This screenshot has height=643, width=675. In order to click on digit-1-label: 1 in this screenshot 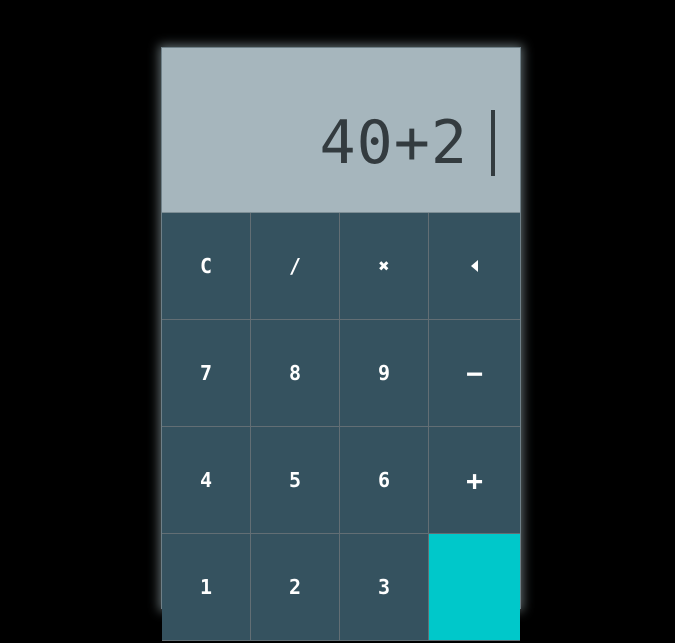, I will do `click(206, 587)`.